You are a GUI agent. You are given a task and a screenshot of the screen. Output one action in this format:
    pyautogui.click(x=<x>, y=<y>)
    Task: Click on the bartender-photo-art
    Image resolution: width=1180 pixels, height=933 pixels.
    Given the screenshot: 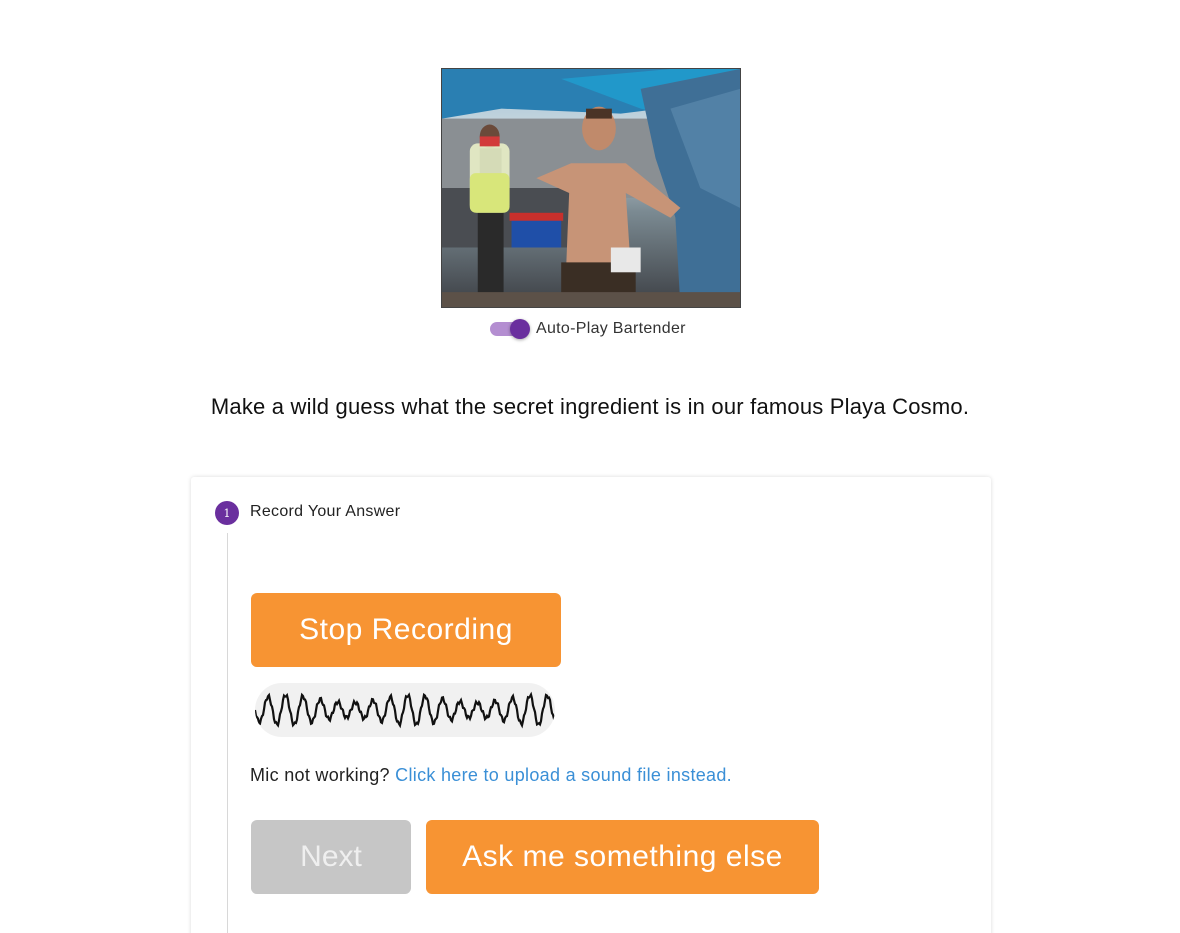 What is the action you would take?
    pyautogui.click(x=591, y=188)
    